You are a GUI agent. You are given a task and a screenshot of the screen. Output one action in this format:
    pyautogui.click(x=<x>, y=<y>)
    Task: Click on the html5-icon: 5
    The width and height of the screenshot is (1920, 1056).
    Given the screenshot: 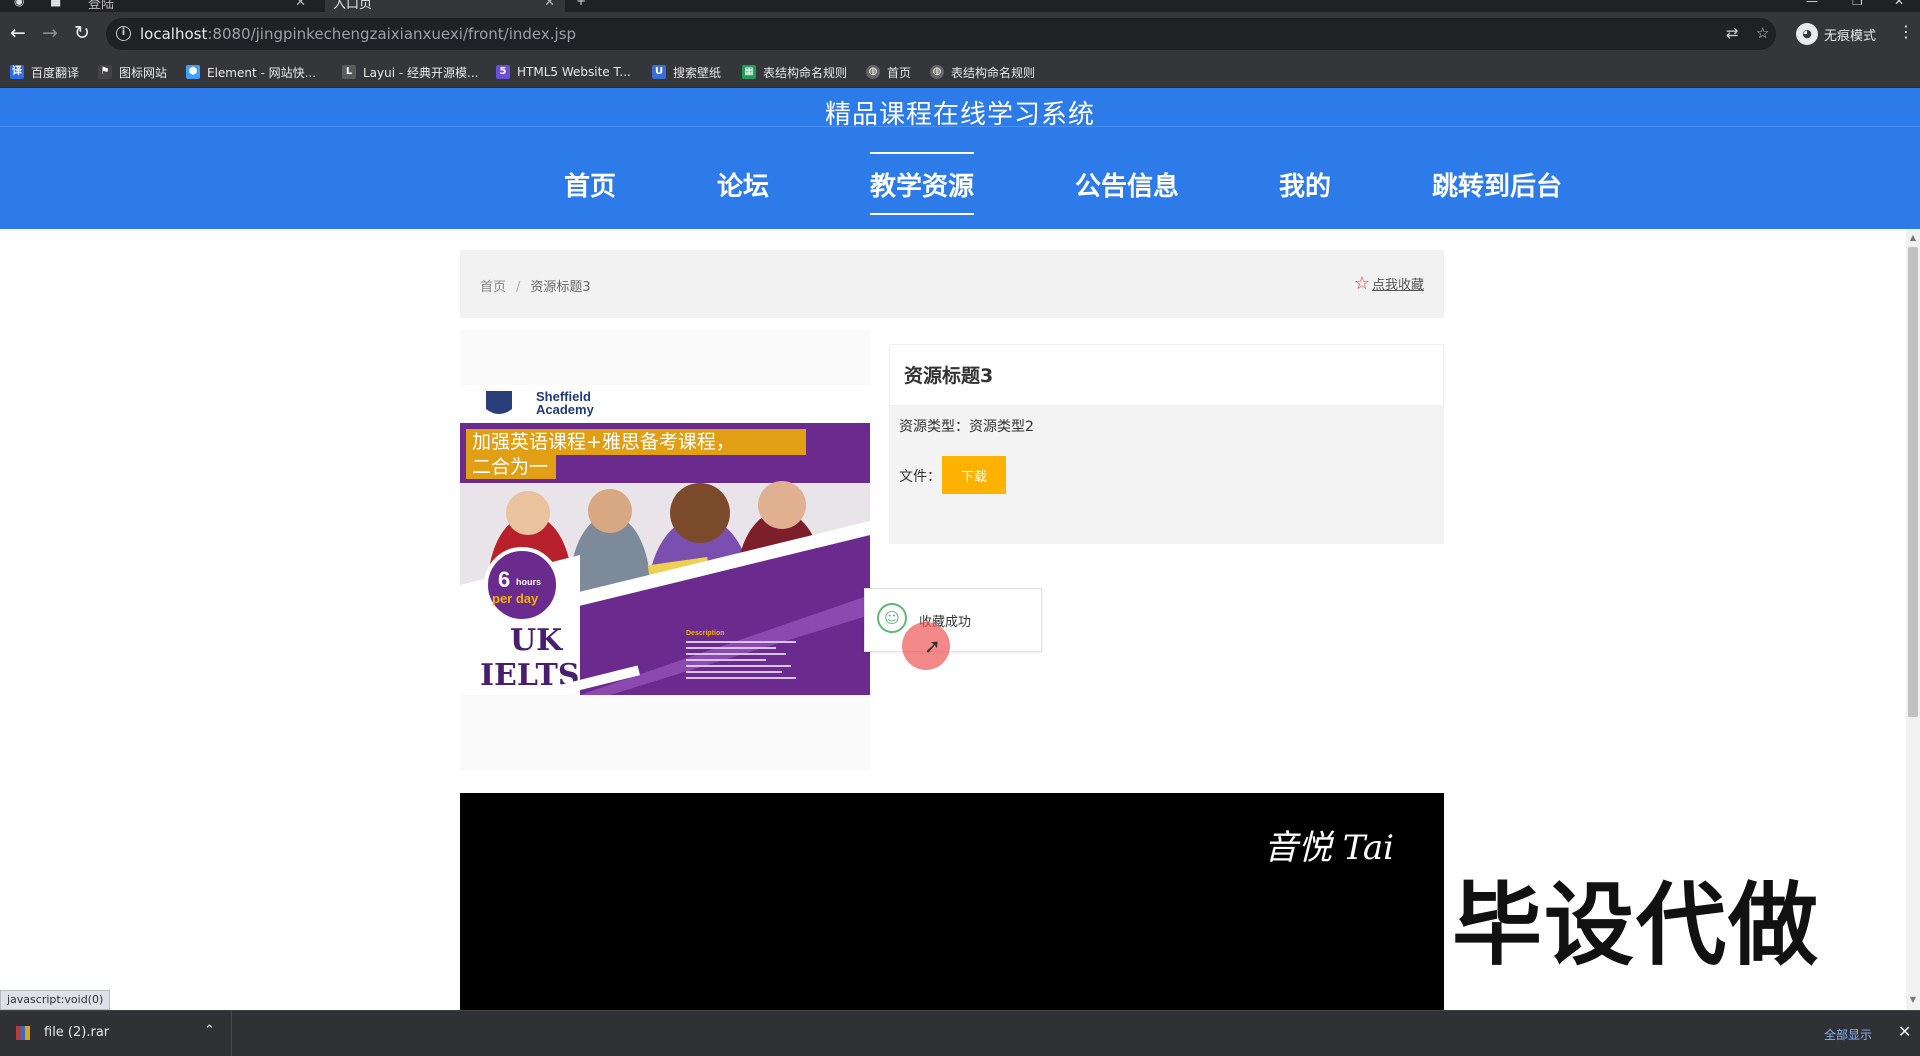 What is the action you would take?
    pyautogui.click(x=503, y=72)
    